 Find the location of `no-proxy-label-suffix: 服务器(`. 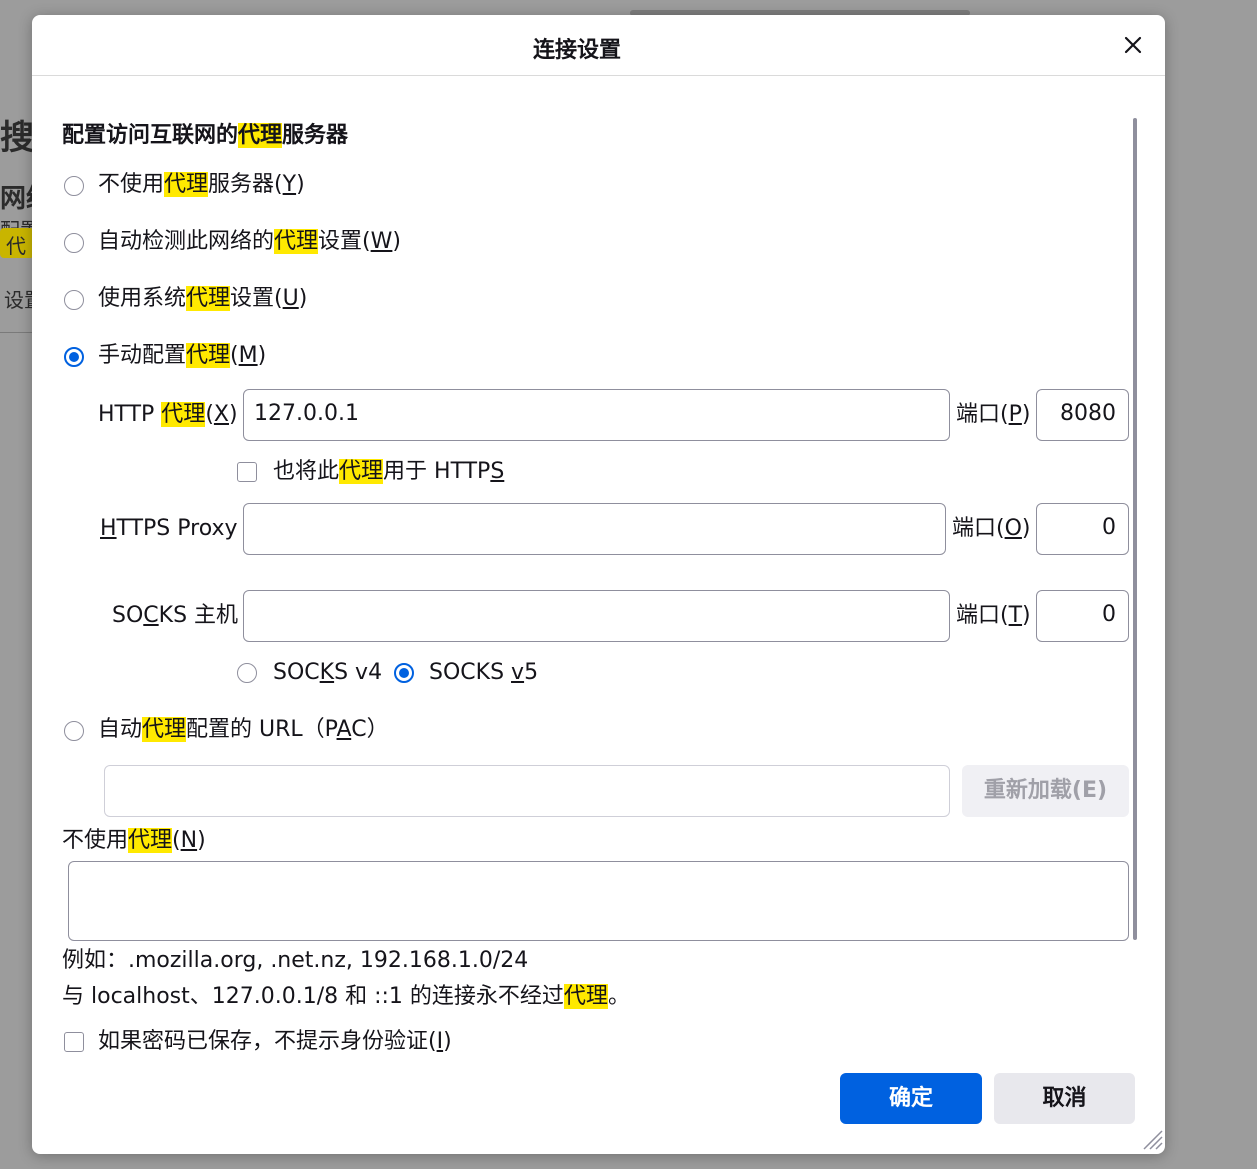

no-proxy-label-suffix: 服务器( is located at coordinates (245, 184).